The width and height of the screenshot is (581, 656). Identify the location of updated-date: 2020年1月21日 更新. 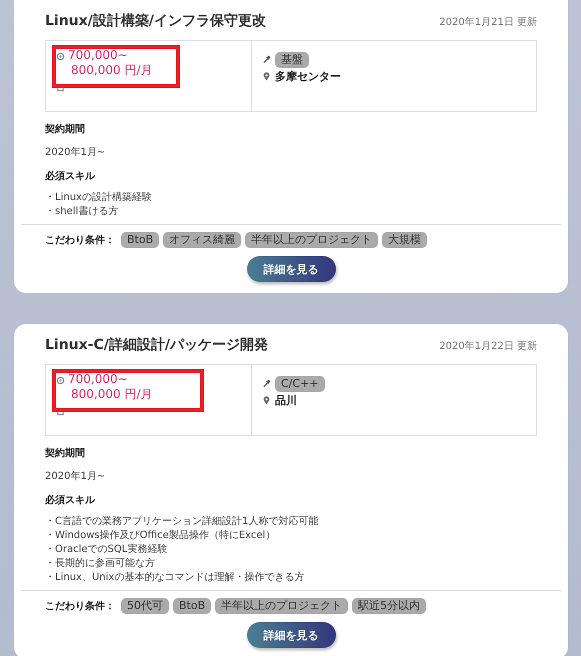
(488, 22).